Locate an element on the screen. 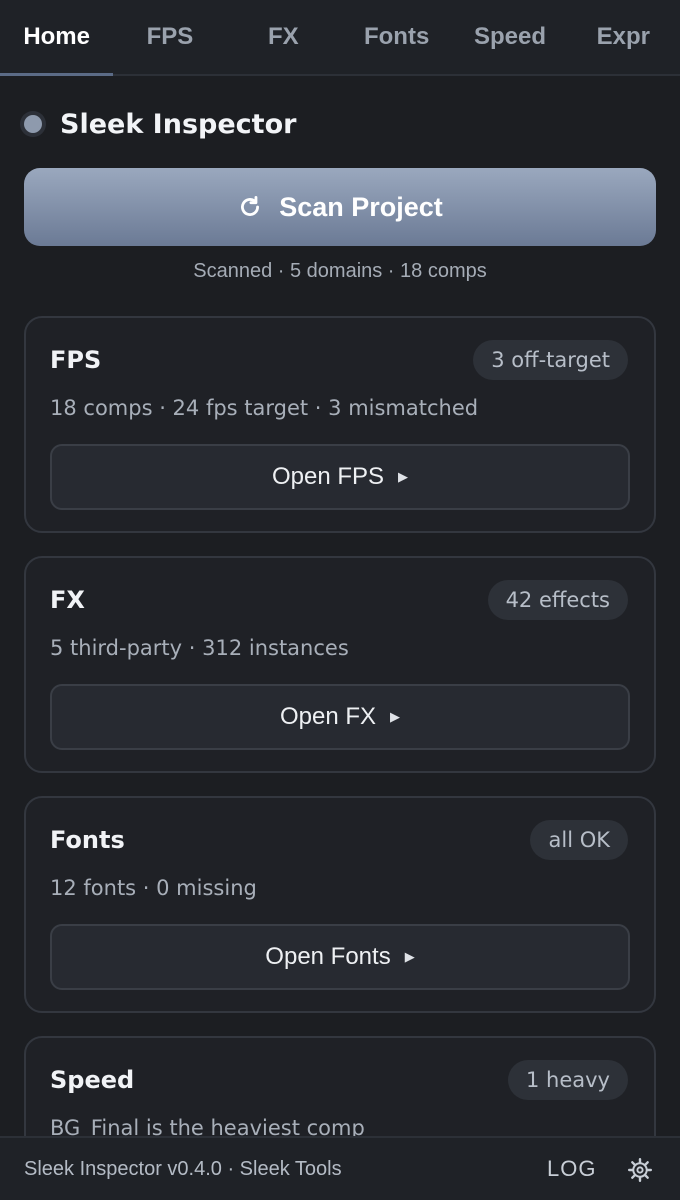 This screenshot has height=1200, width=680. status-badge: 1 heavy is located at coordinates (568, 1080).